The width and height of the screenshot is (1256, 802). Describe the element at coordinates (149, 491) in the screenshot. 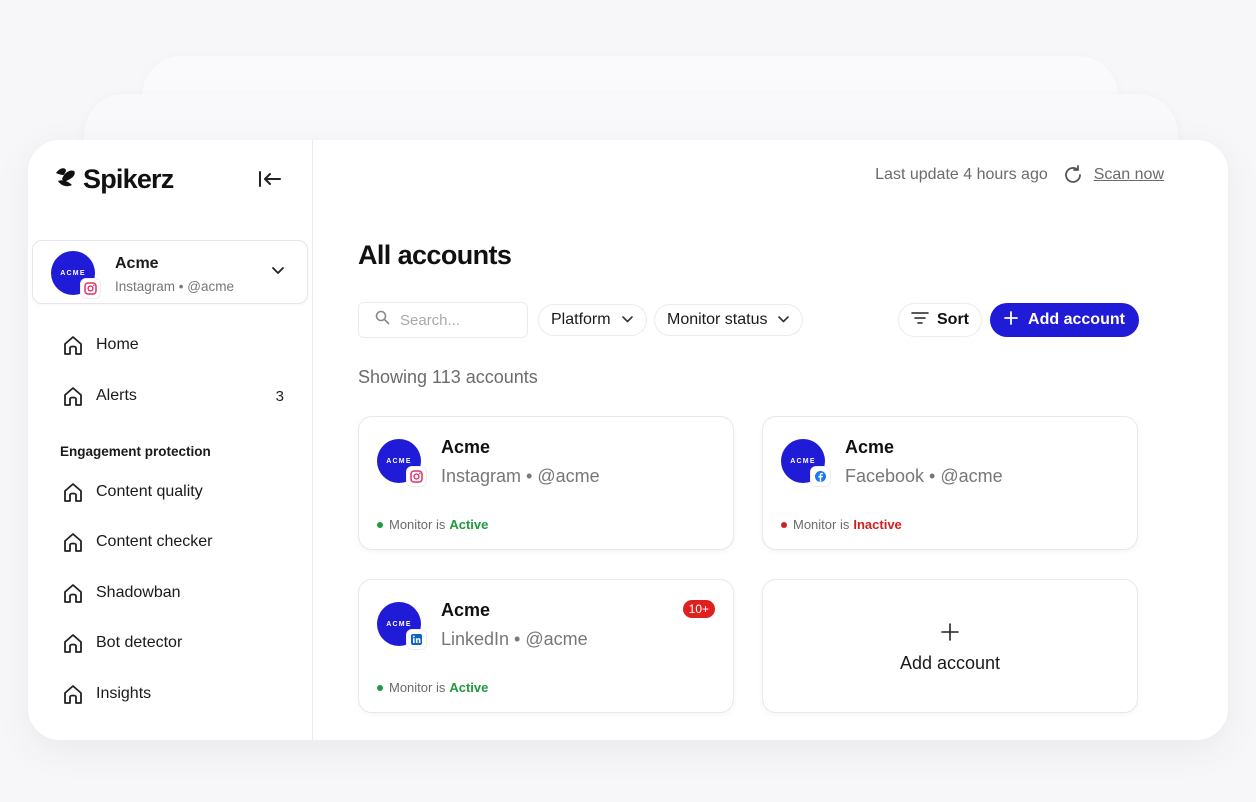

I see `sidebar-item-label: Content quality` at that location.